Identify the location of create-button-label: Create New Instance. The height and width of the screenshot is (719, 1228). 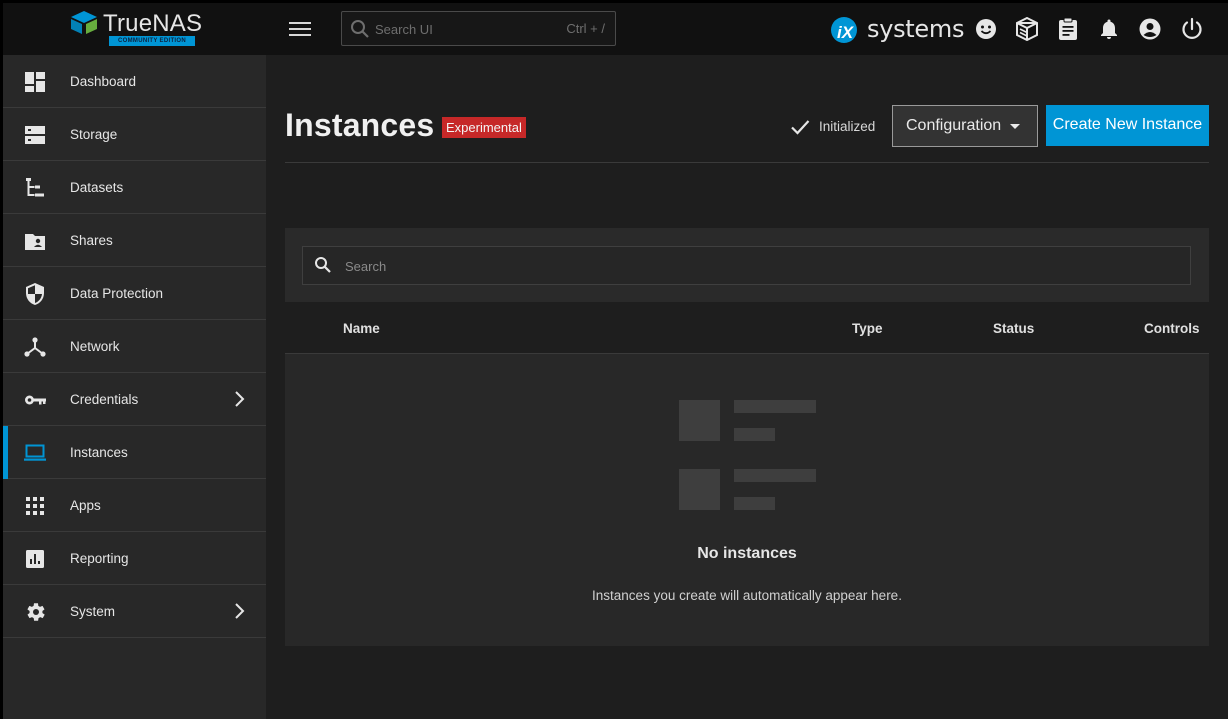
(1127, 124).